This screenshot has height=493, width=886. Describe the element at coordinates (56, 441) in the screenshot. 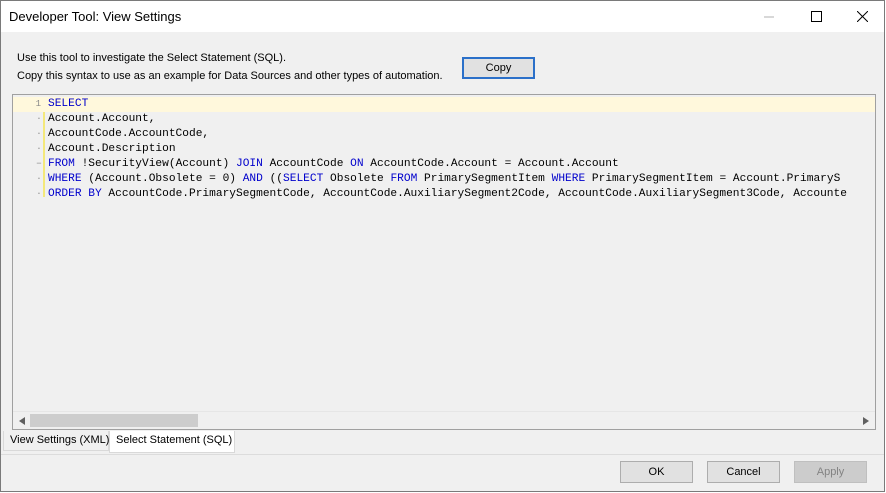

I see `tab-view-settings: View Settings (XML)` at that location.